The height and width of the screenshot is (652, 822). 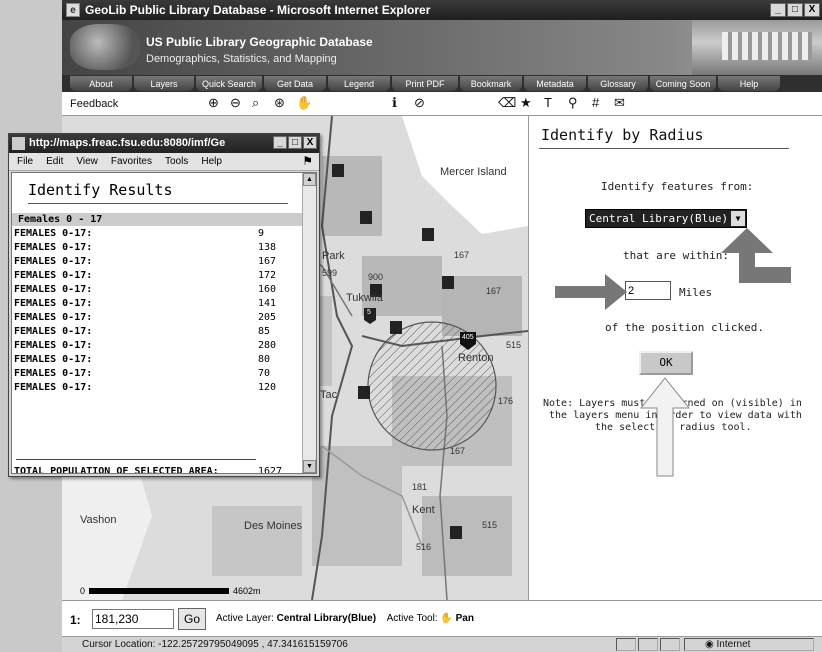 I want to click on map-label-park: Park, so click(x=333, y=256).